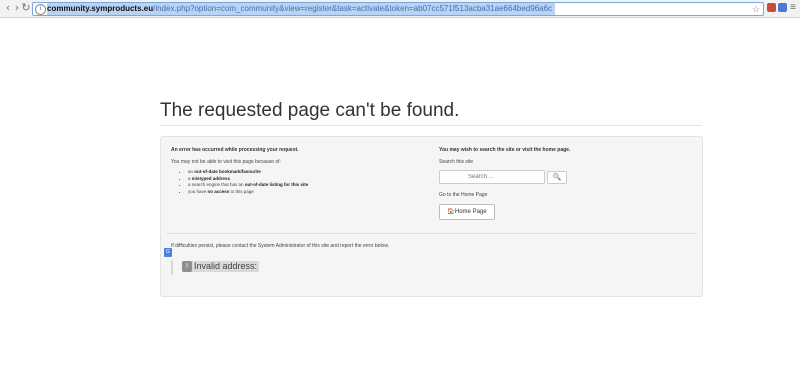 Image resolution: width=800 pixels, height=371 pixels. Describe the element at coordinates (310, 110) in the screenshot. I see `page-title: The requested page can't be found.` at that location.